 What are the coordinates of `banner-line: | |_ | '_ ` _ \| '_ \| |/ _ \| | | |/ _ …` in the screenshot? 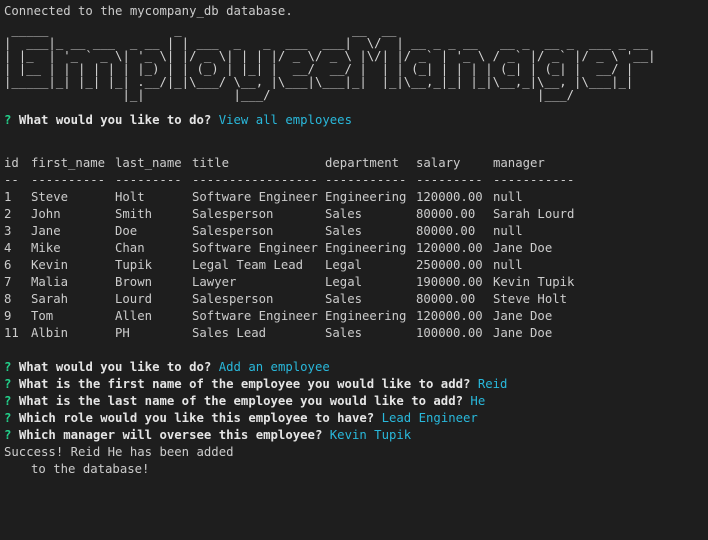 It's located at (330, 56).